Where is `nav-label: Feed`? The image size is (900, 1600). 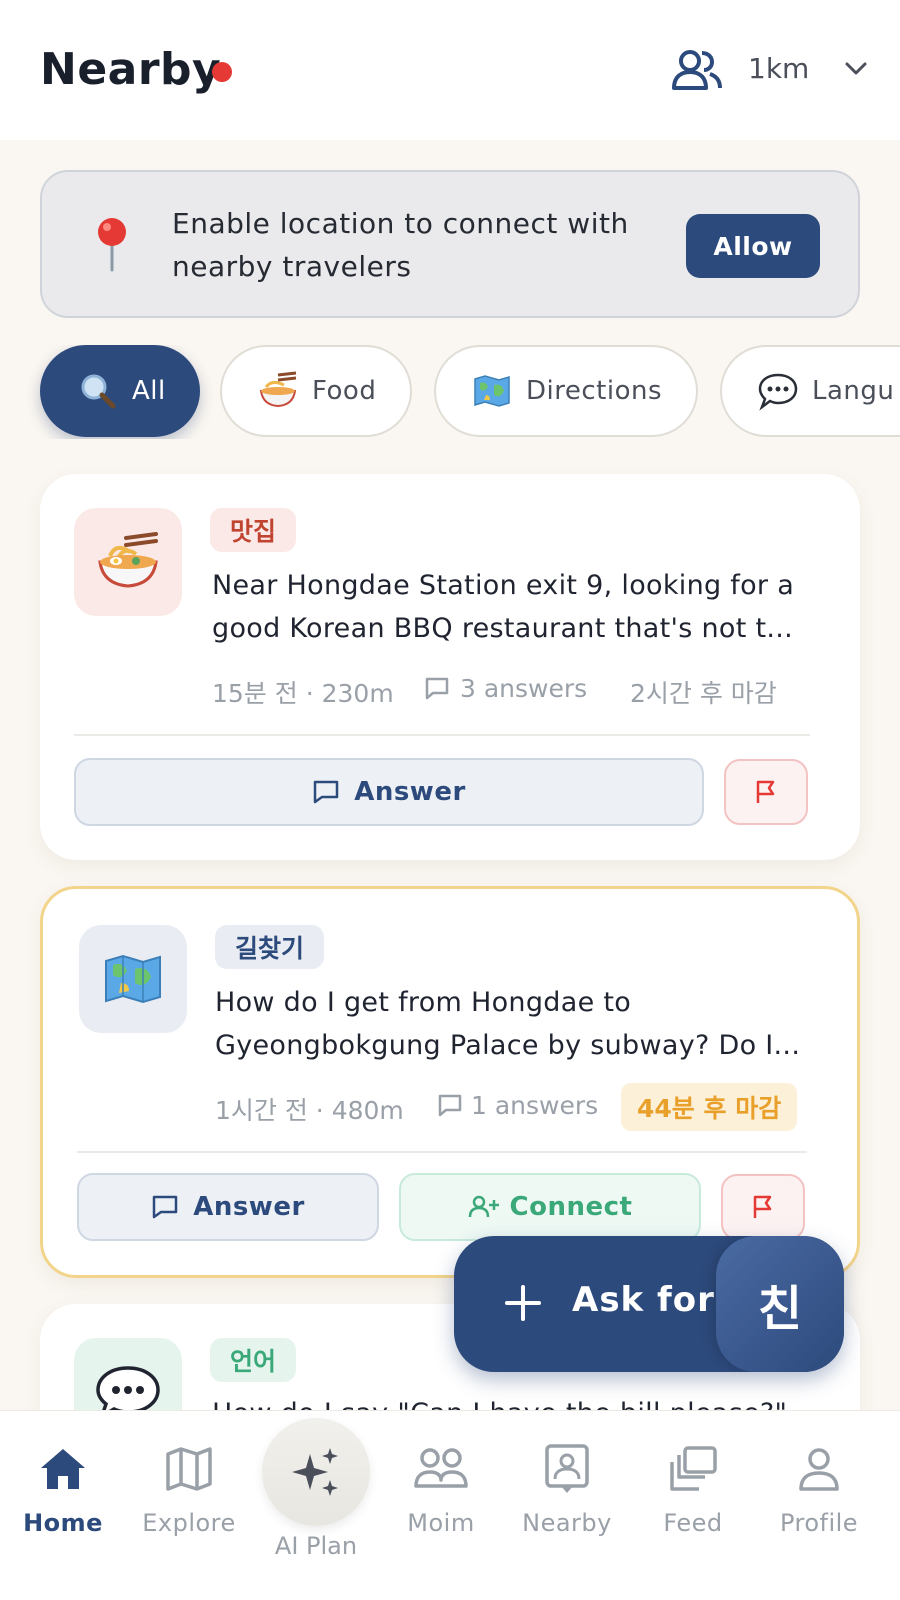 nav-label: Feed is located at coordinates (693, 1523).